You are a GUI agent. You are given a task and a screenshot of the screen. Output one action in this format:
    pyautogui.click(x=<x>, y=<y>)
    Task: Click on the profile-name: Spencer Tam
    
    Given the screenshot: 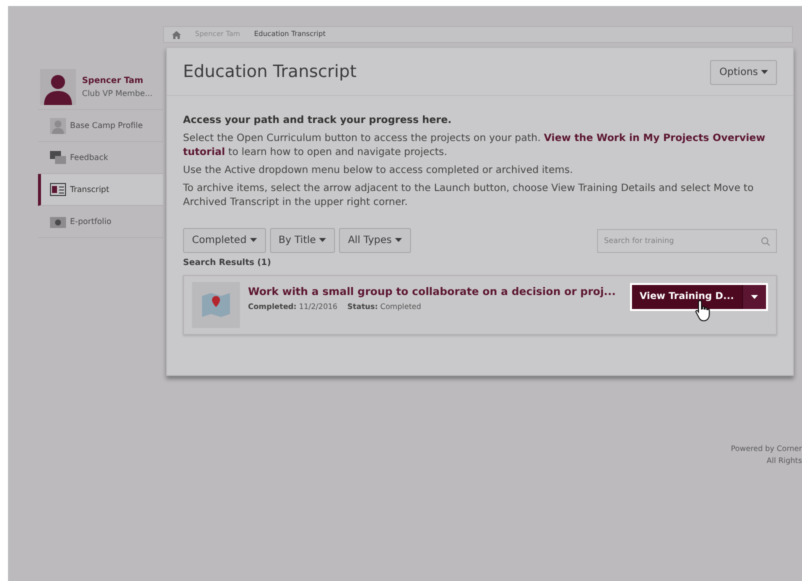 What is the action you would take?
    pyautogui.click(x=113, y=81)
    